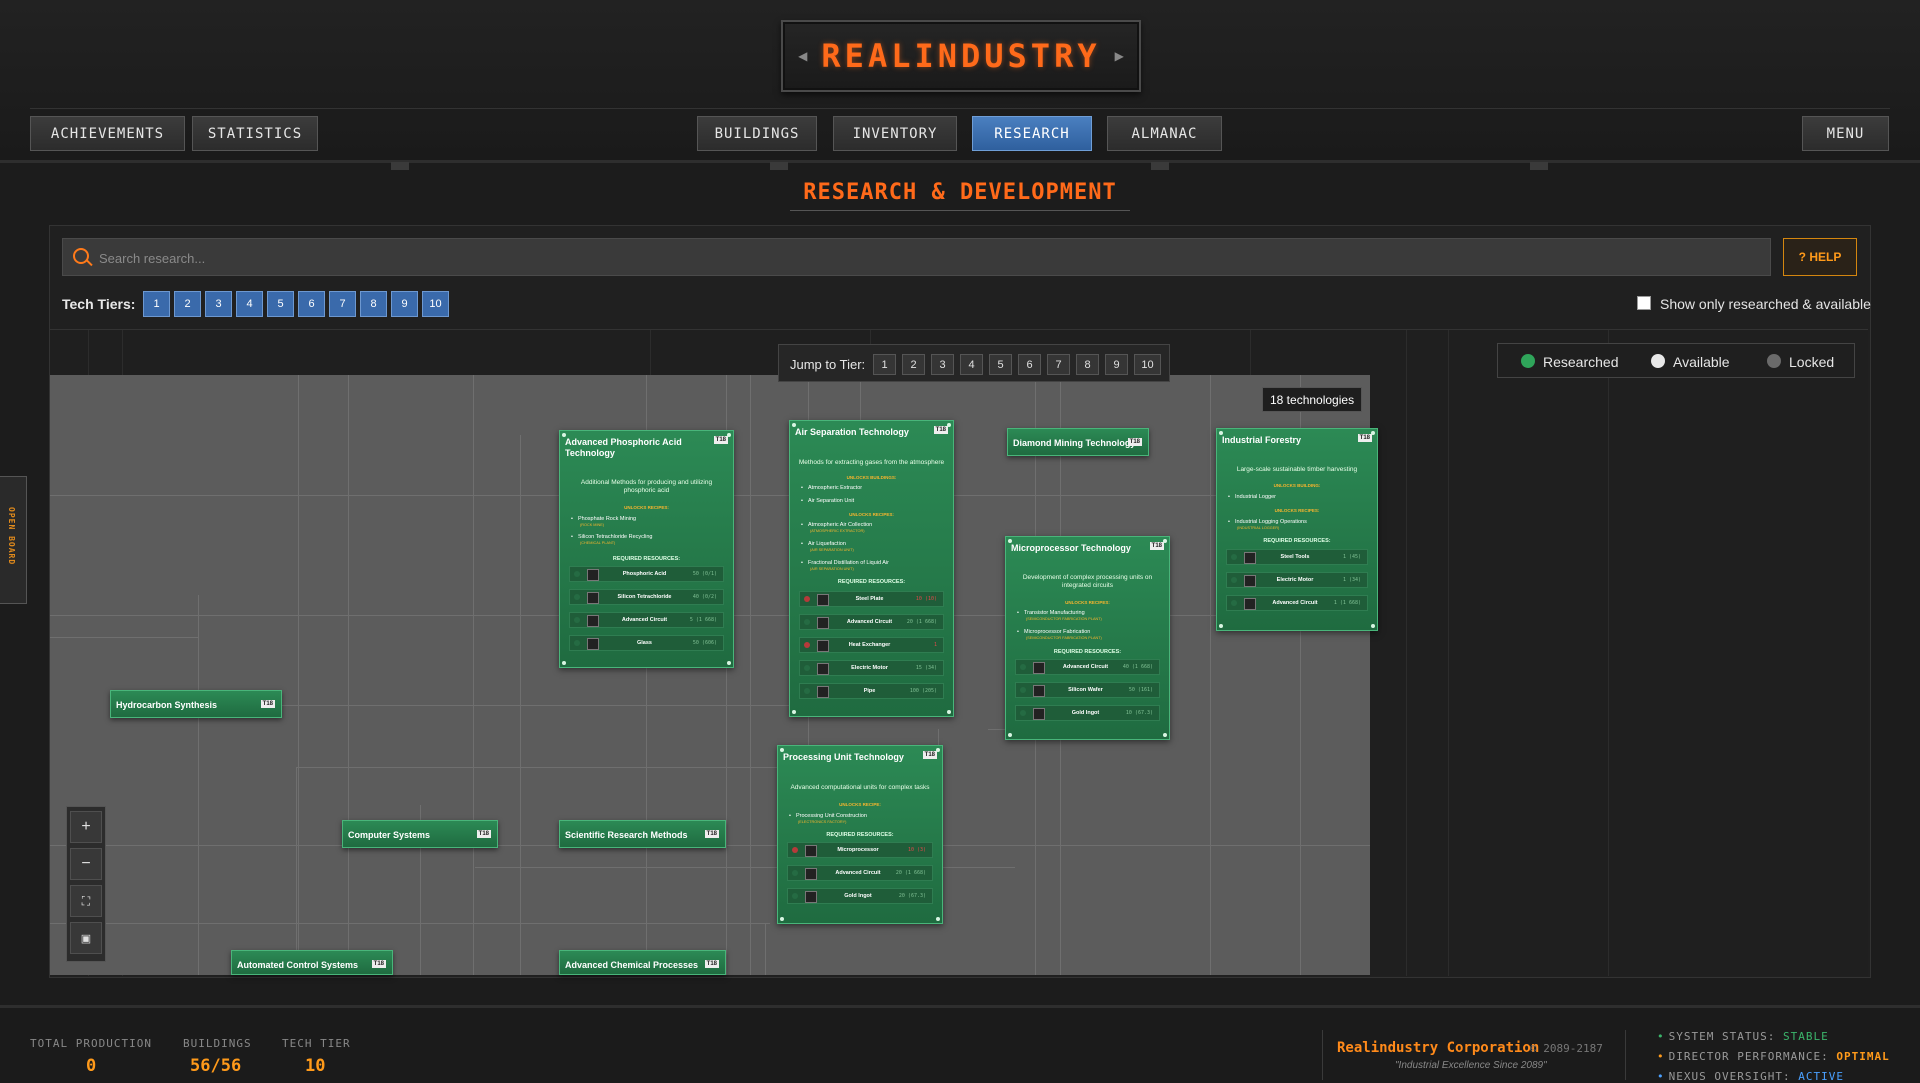  What do you see at coordinates (156, 304) in the screenshot?
I see `tech-tier-button: 1` at bounding box center [156, 304].